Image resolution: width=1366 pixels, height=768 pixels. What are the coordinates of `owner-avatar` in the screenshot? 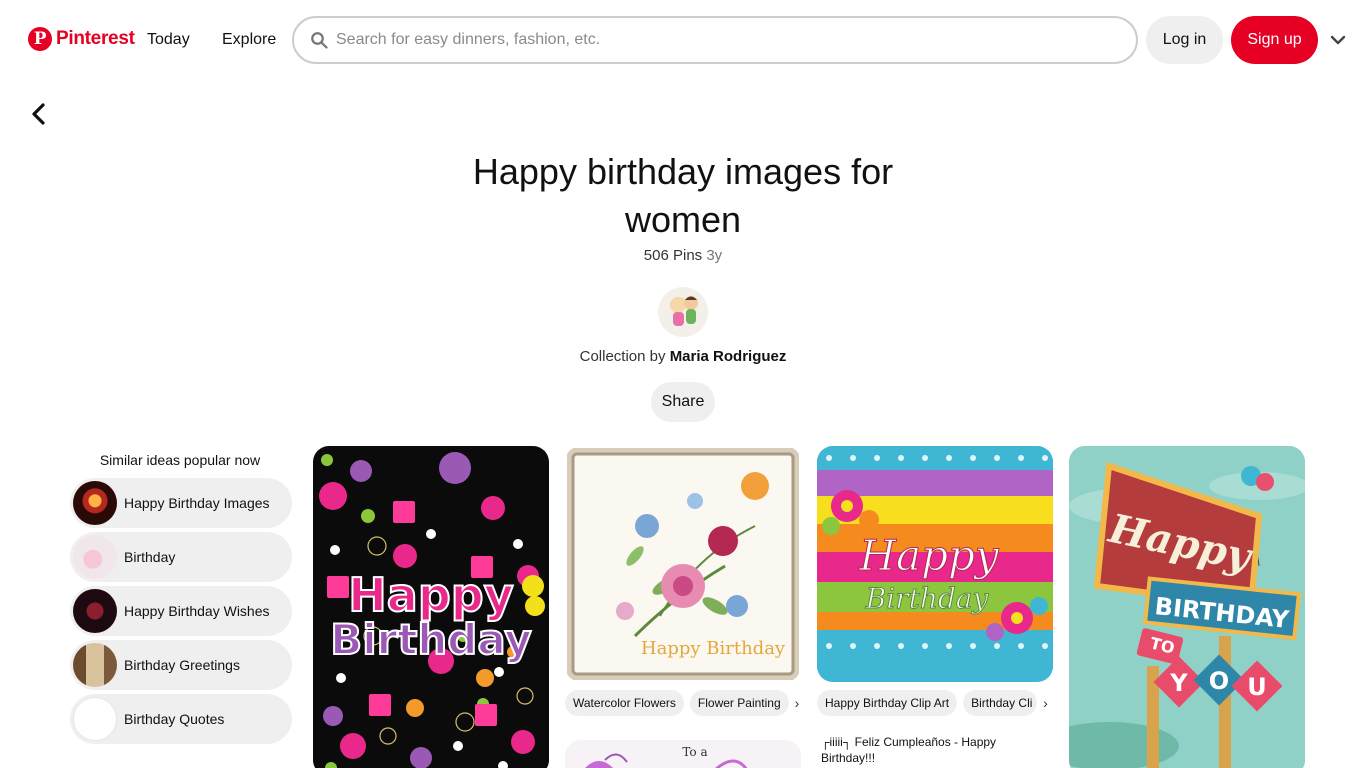 It's located at (683, 312).